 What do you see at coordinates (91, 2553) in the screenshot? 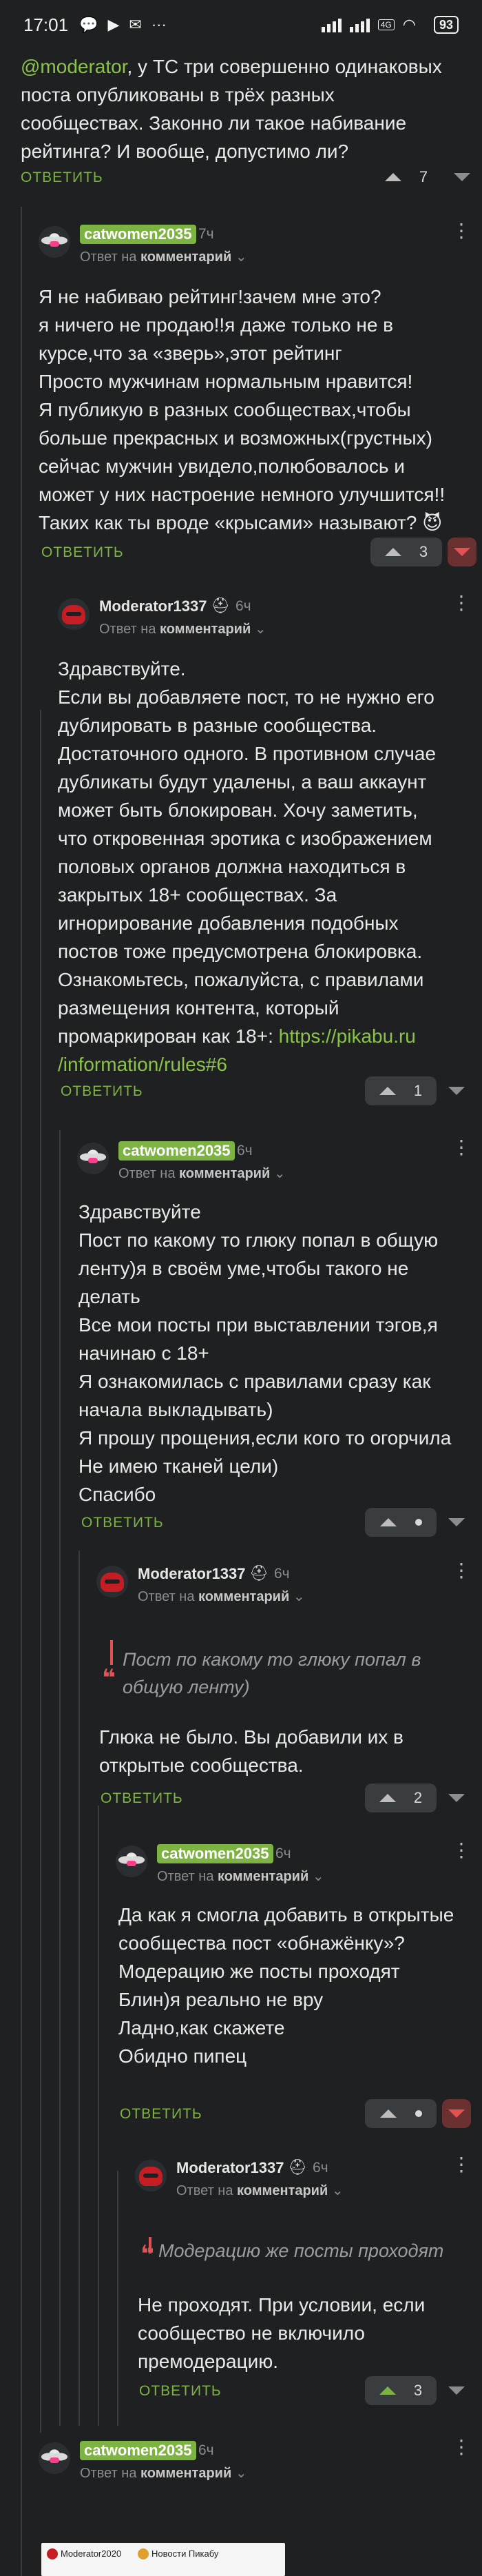
I see `preview-item: Moderator2020` at bounding box center [91, 2553].